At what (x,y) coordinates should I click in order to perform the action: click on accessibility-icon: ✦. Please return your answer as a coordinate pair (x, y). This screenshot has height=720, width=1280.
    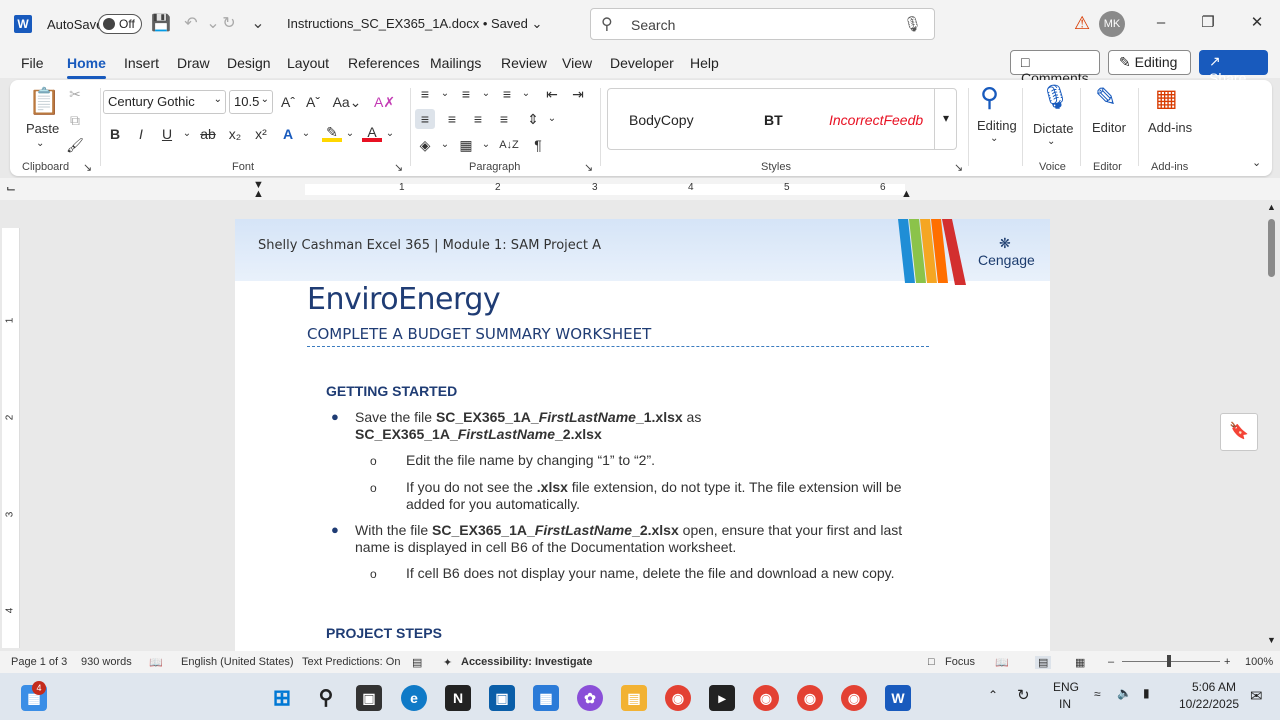
    Looking at the image, I should click on (447, 662).